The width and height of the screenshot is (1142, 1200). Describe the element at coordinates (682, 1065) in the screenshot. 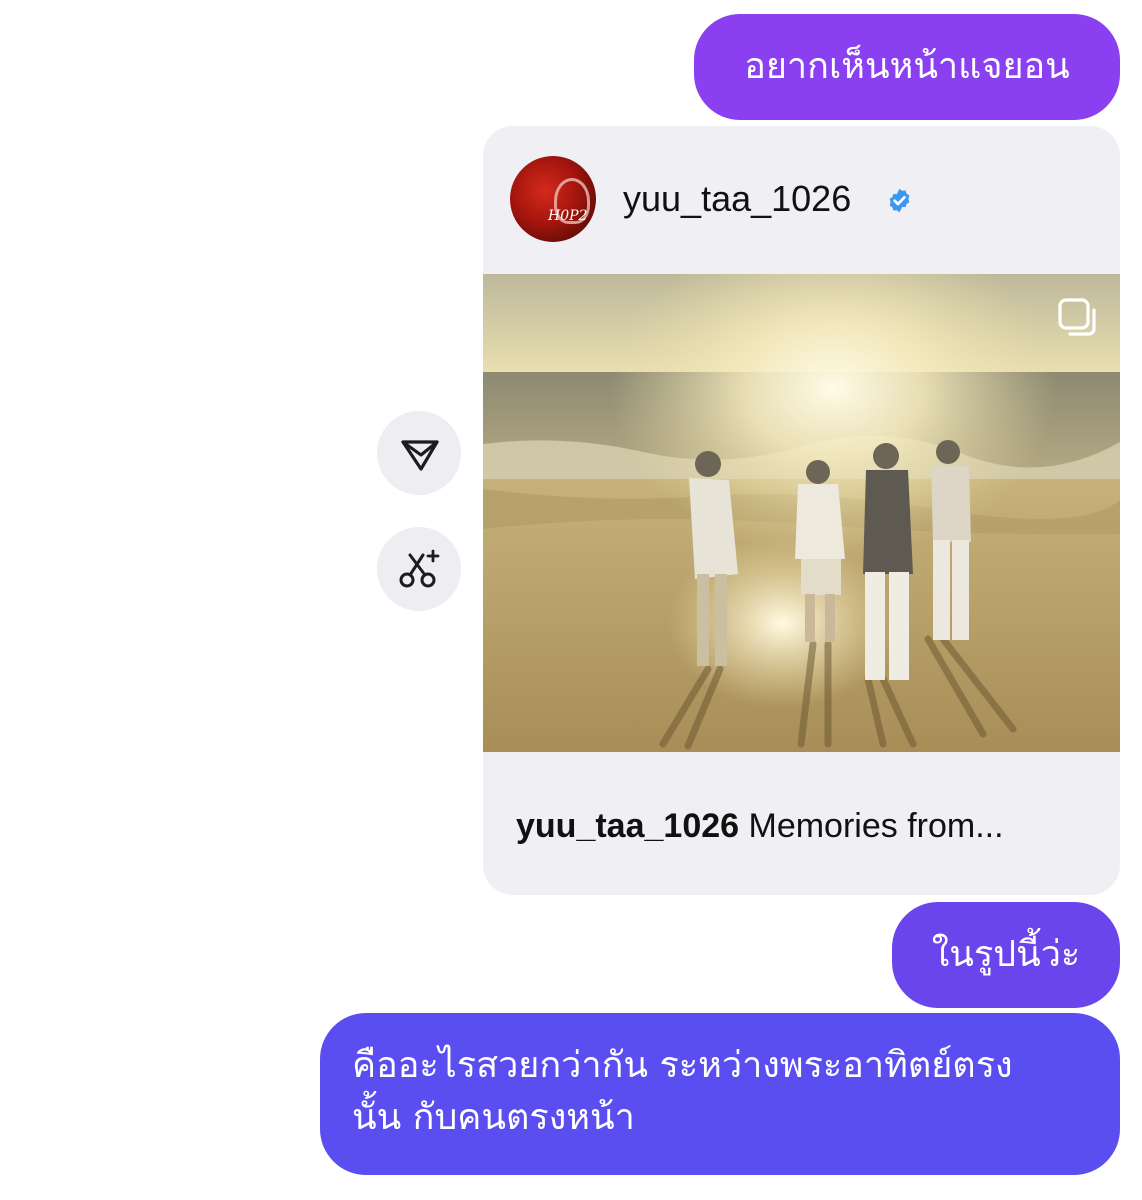

I see `message-text-line: คืออะไรสวยกว่ากัน ระหว่างพระอาทิตย์ตรง` at that location.